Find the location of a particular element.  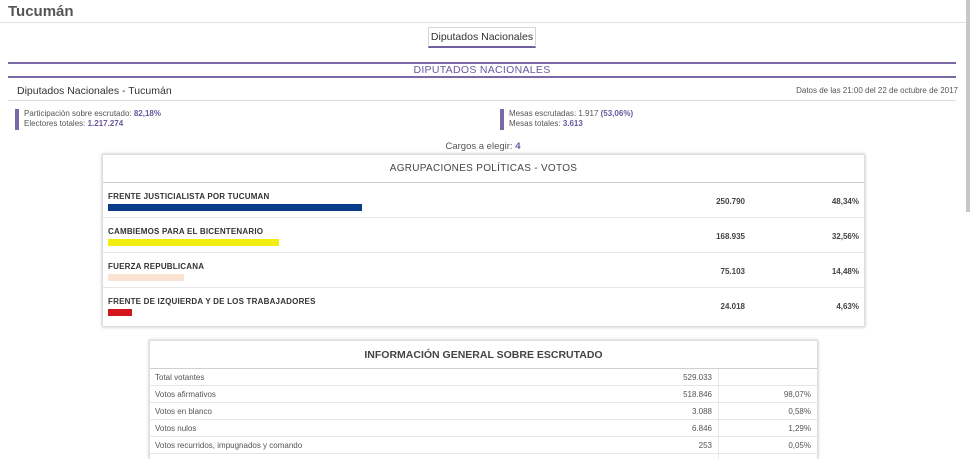

seats-label: Cargos a elegir: is located at coordinates (479, 146).